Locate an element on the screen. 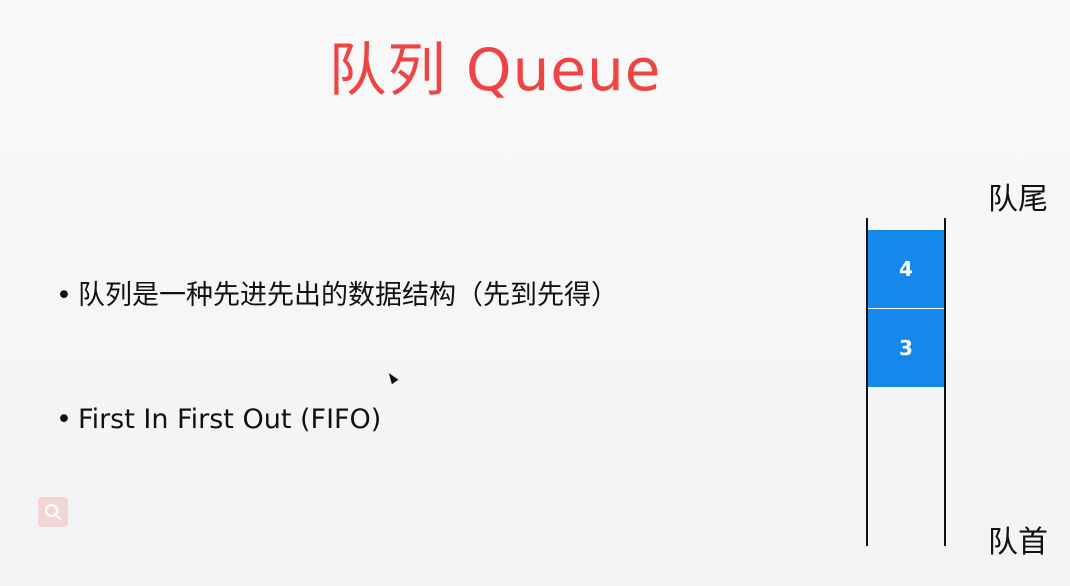  magnifier-icon is located at coordinates (53, 512).